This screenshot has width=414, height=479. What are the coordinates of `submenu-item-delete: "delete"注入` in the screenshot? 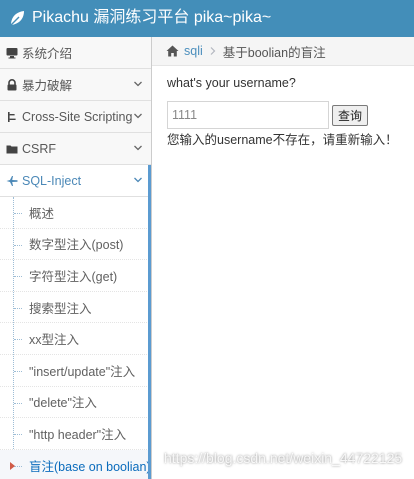 It's located at (75, 403).